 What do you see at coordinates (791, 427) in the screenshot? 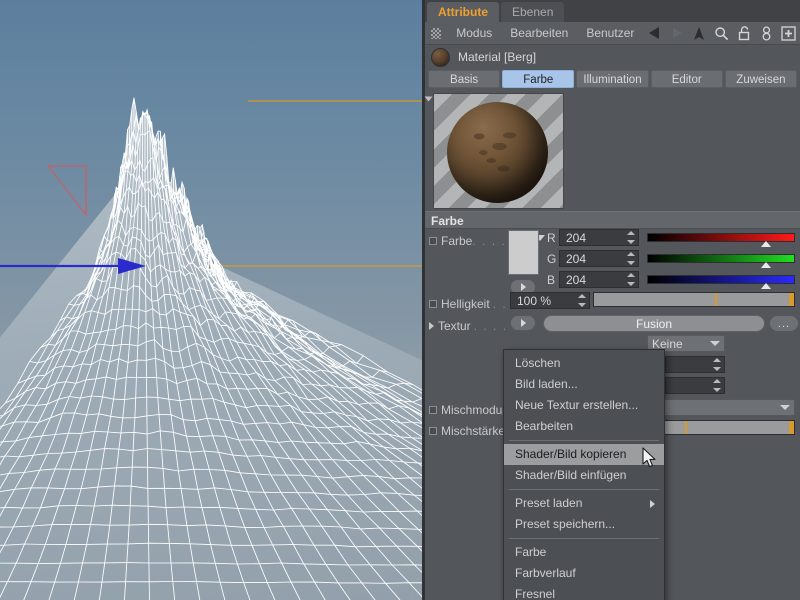
I see `mix-strength-endcap` at bounding box center [791, 427].